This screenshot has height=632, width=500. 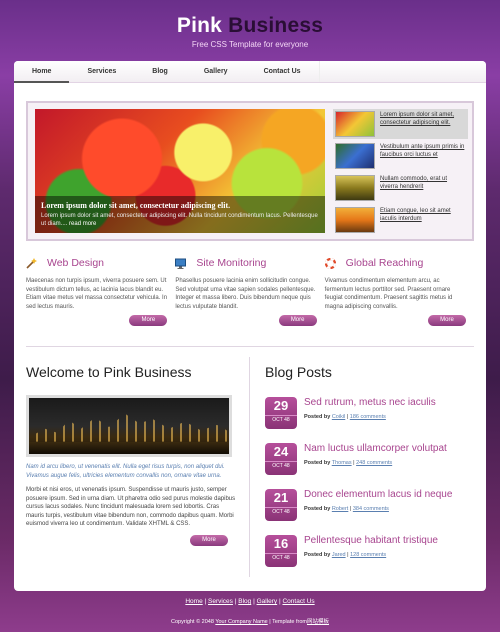 I want to click on post-meta: Posted by Coikil | 186 comments, so click(x=345, y=417).